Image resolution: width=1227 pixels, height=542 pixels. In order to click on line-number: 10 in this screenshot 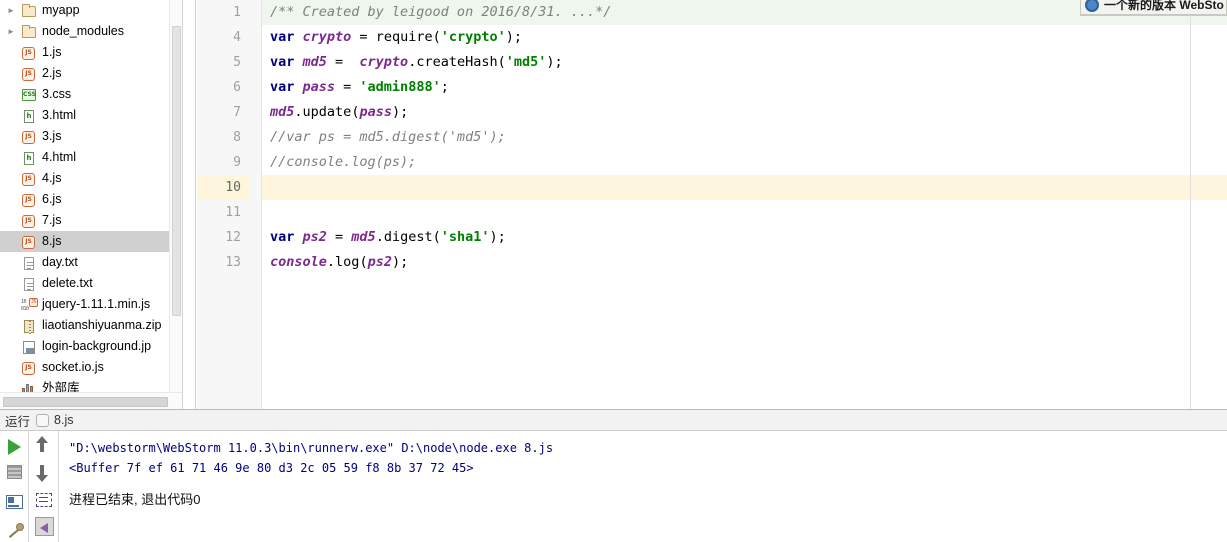, I will do `click(233, 187)`.